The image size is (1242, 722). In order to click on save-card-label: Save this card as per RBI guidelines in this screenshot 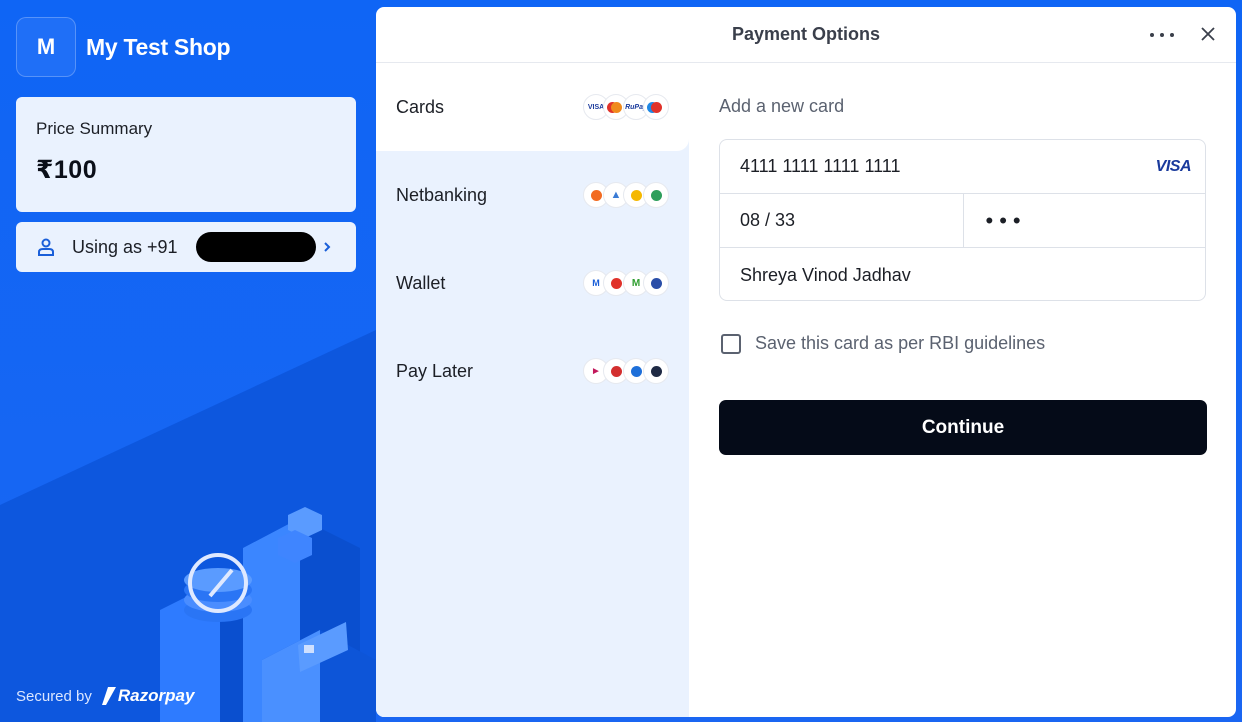, I will do `click(900, 343)`.